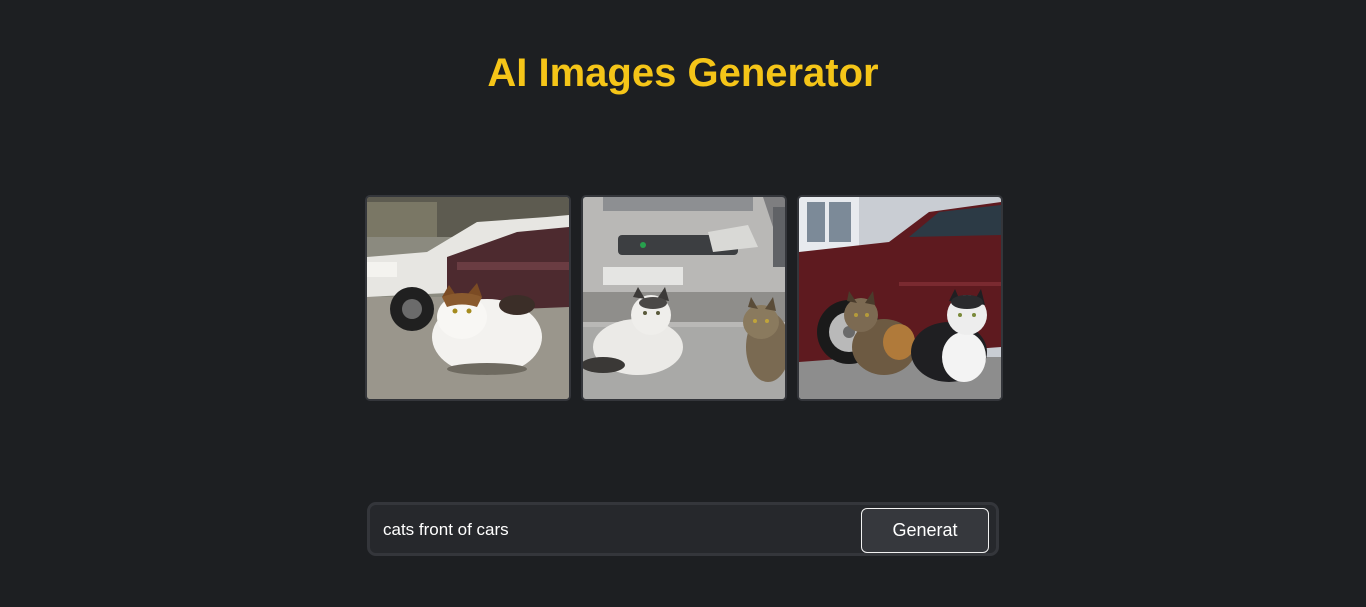 The width and height of the screenshot is (1366, 607). What do you see at coordinates (613, 530) in the screenshot?
I see `prompt-input` at bounding box center [613, 530].